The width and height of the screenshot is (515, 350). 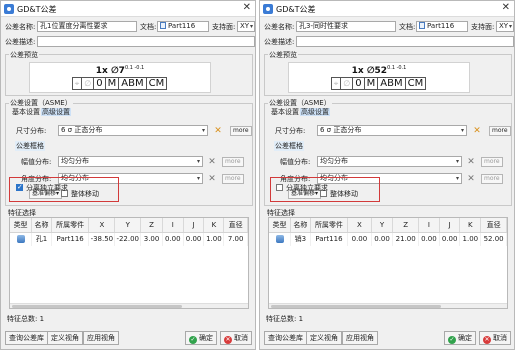 What do you see at coordinates (156, 83) in the screenshot?
I see `datum-secondary: CM` at bounding box center [156, 83].